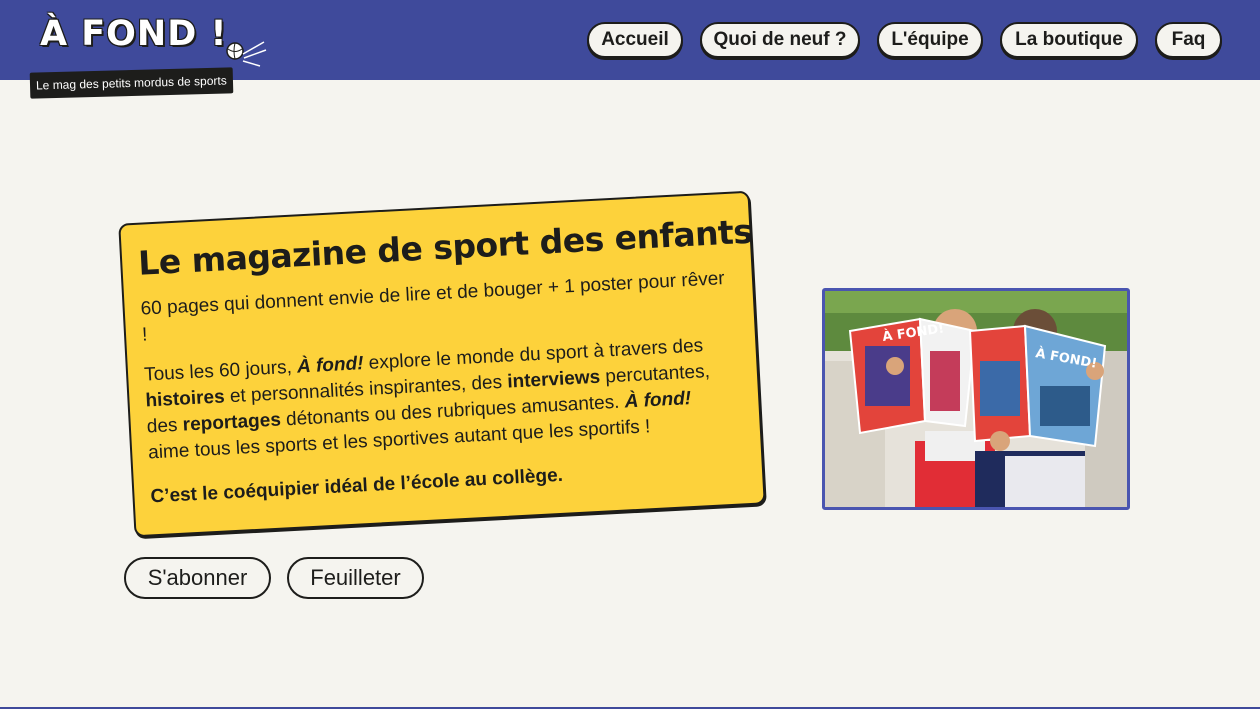 The width and height of the screenshot is (1260, 709). I want to click on photo-illustration: À FOND! À FOND!, so click(976, 399).